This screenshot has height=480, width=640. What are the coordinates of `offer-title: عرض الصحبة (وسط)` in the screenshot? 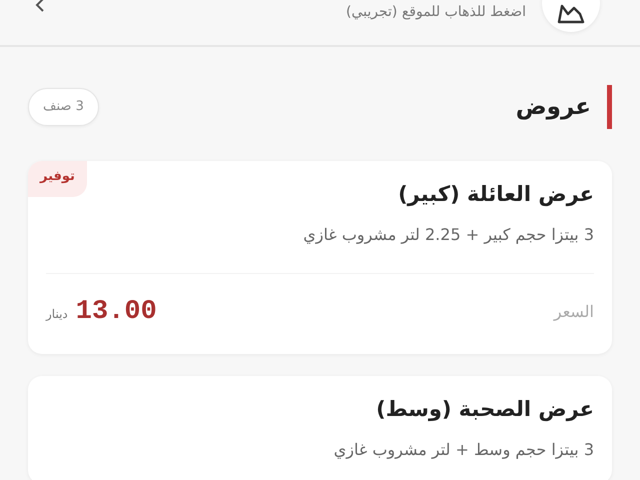 It's located at (484, 410).